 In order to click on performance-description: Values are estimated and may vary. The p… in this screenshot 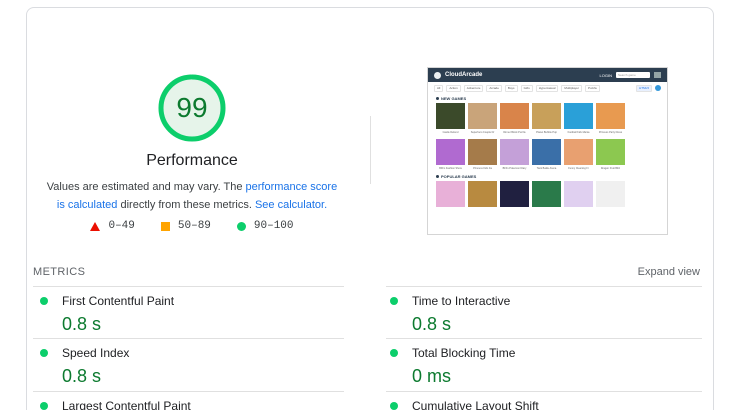, I will do `click(192, 196)`.